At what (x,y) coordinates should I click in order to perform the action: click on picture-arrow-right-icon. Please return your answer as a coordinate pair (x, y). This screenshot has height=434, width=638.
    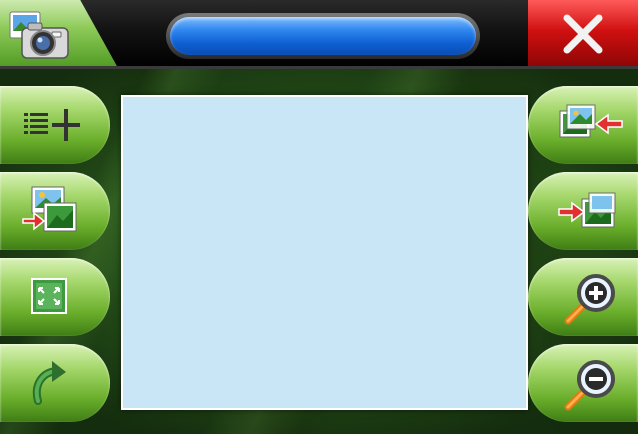
    Looking at the image, I should click on (587, 210).